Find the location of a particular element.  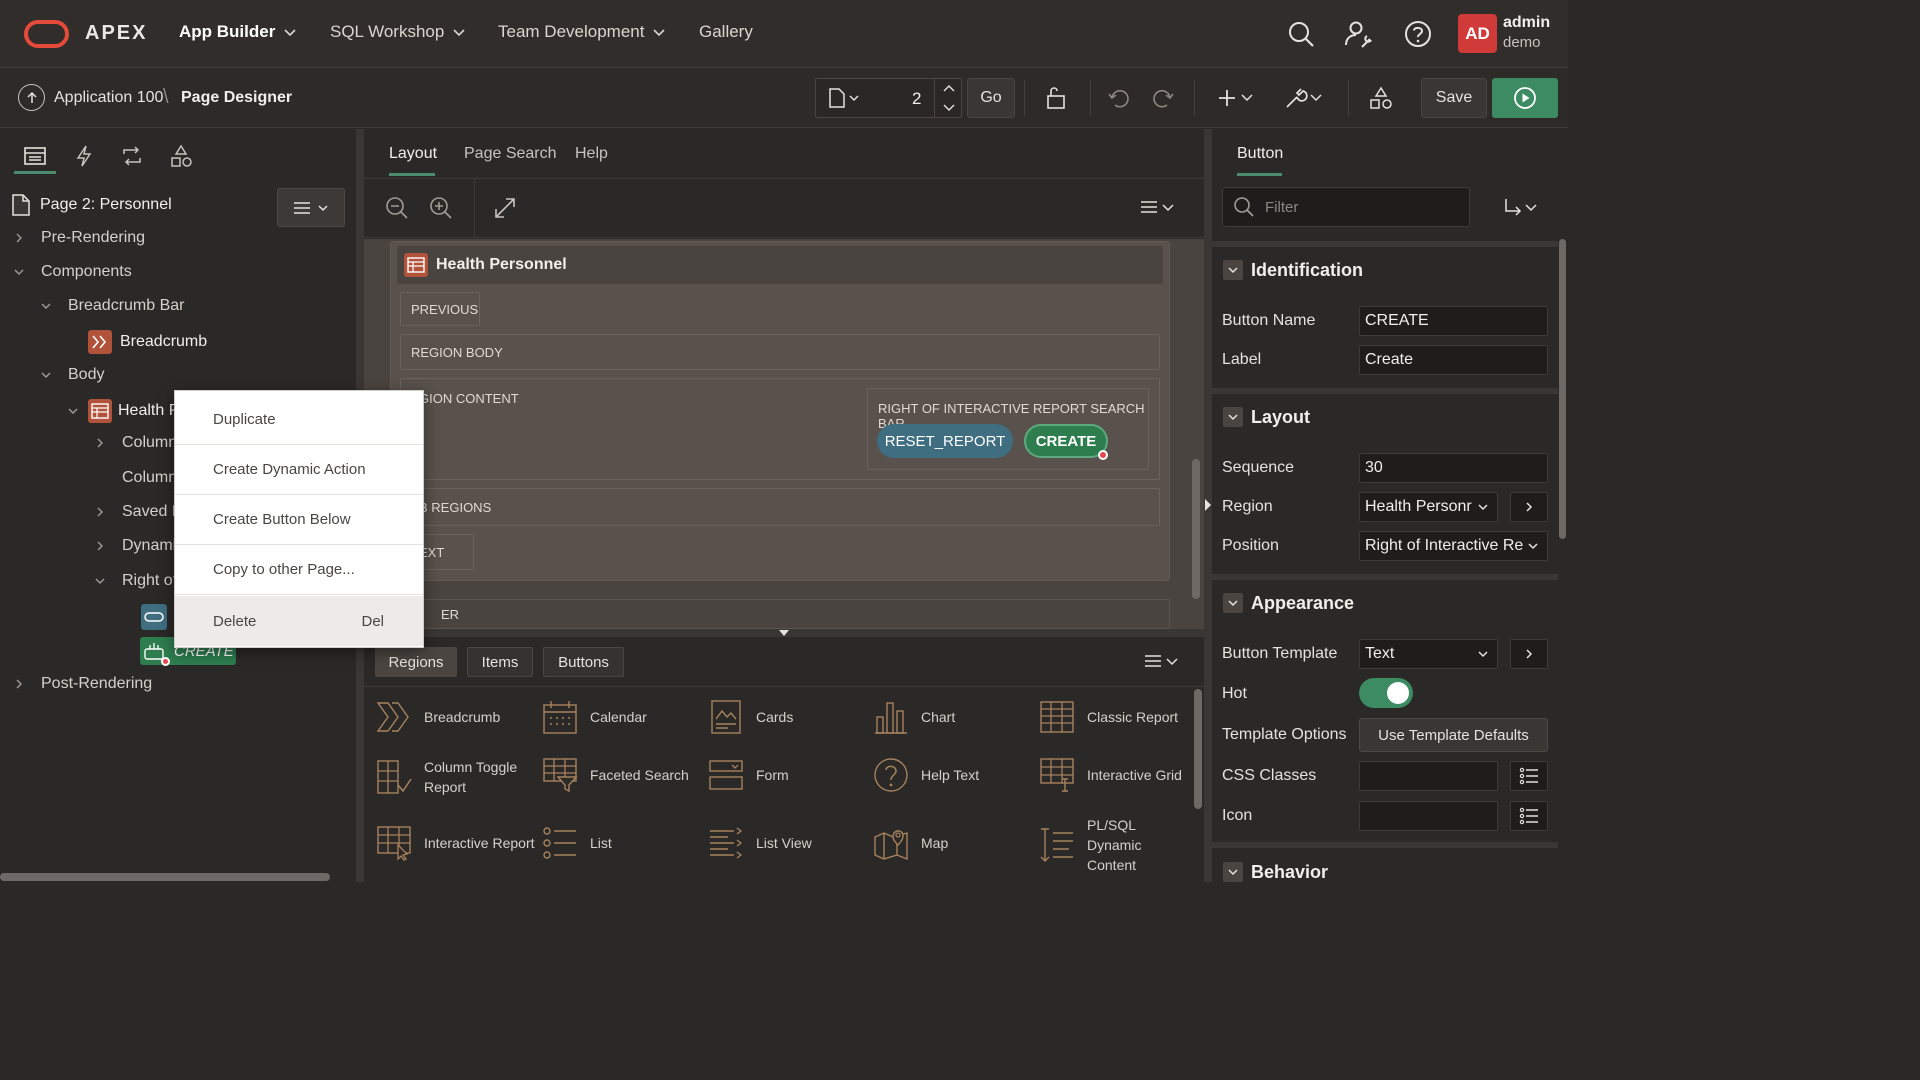

gallery-item-help-text: Help Text is located at coordinates (926, 775).